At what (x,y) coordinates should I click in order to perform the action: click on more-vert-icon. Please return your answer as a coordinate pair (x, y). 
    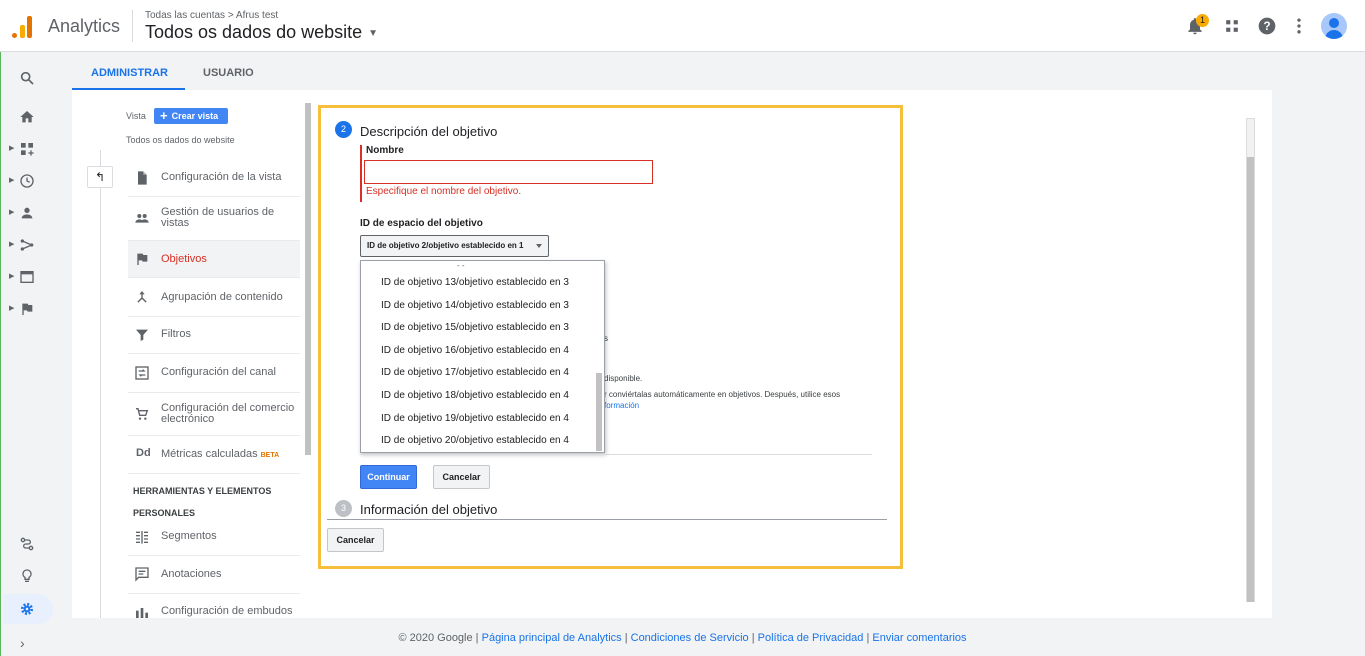
    Looking at the image, I should click on (1299, 26).